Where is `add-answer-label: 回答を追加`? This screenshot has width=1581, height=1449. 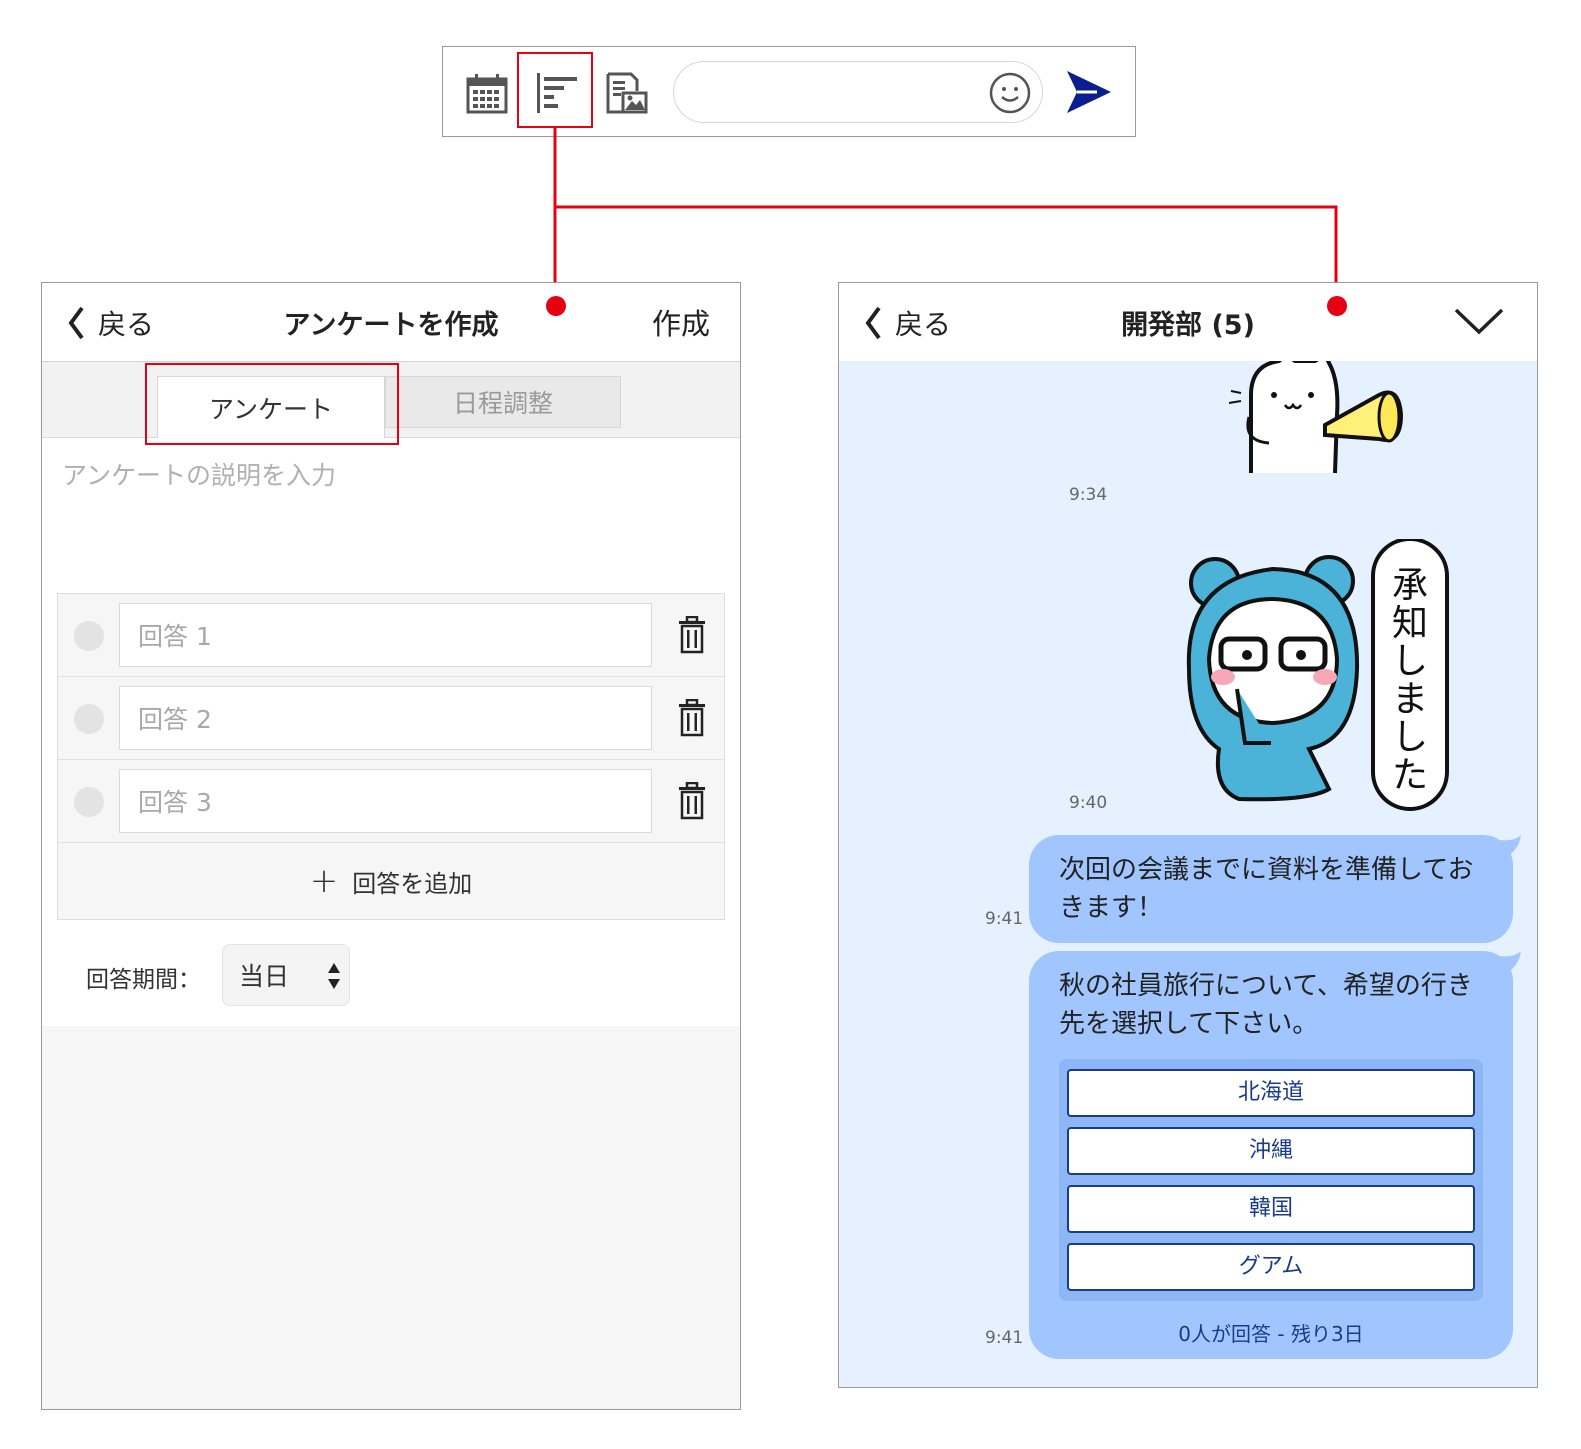
add-answer-label: 回答を追加 is located at coordinates (412, 883).